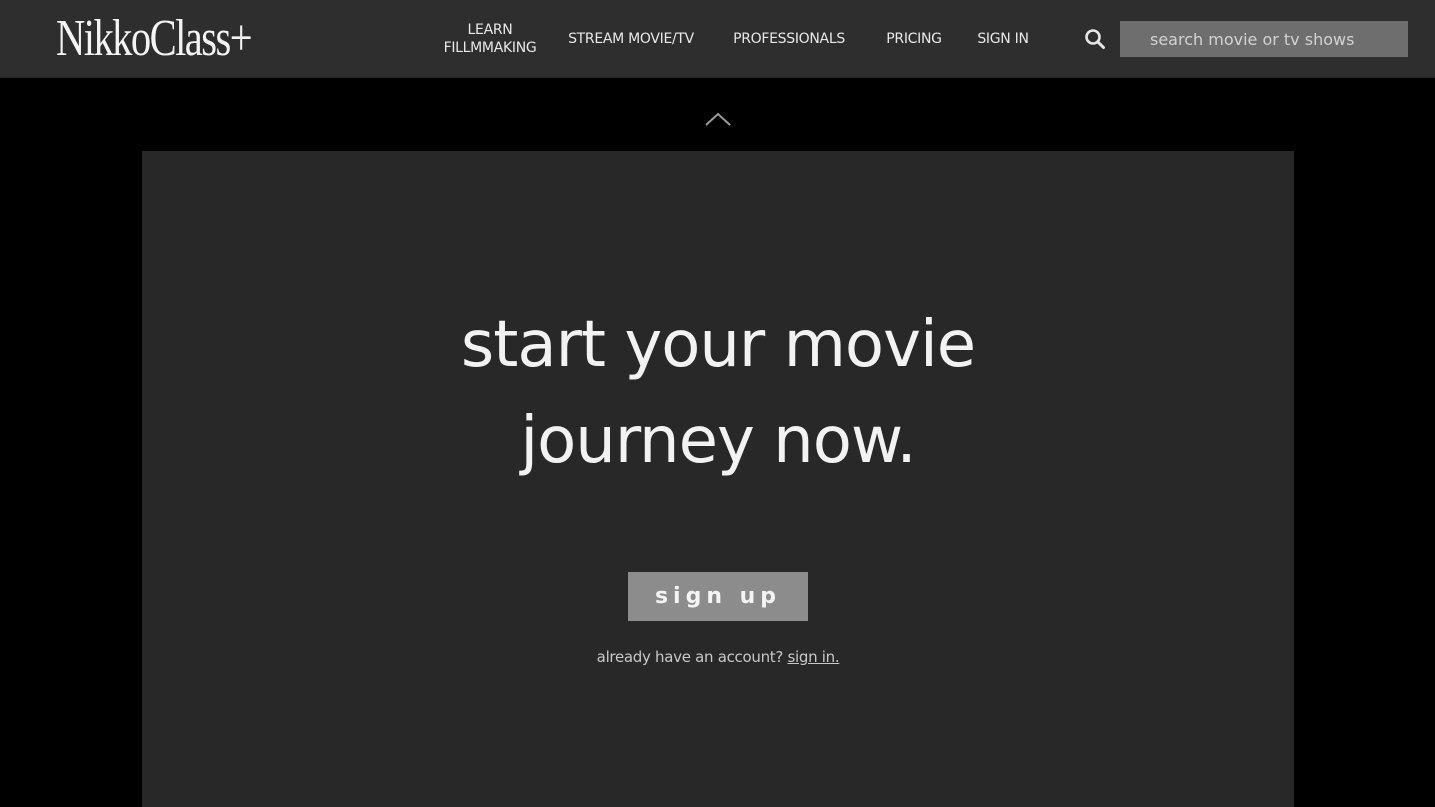 The image size is (1435, 807). Describe the element at coordinates (718, 441) in the screenshot. I see `hero-headline-line2: journey now.` at that location.